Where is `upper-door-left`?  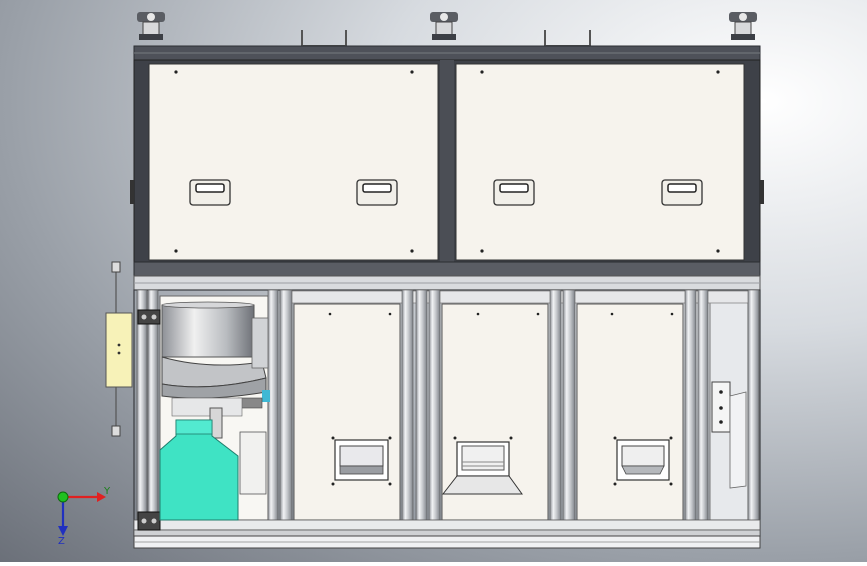
upper-door-left is located at coordinates (293, 162).